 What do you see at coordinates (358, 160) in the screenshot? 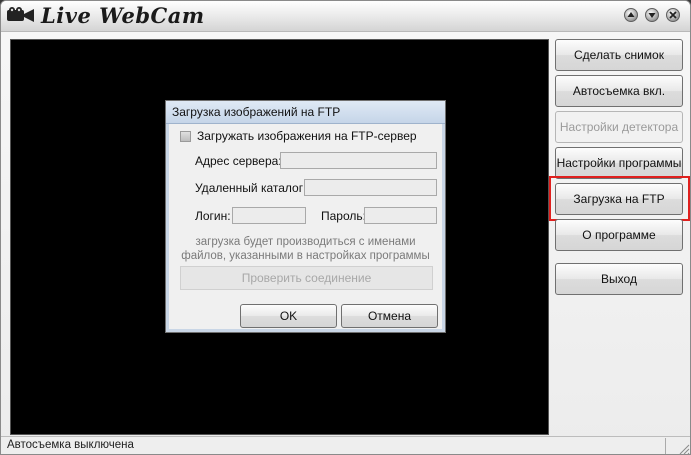
I see `server-field` at bounding box center [358, 160].